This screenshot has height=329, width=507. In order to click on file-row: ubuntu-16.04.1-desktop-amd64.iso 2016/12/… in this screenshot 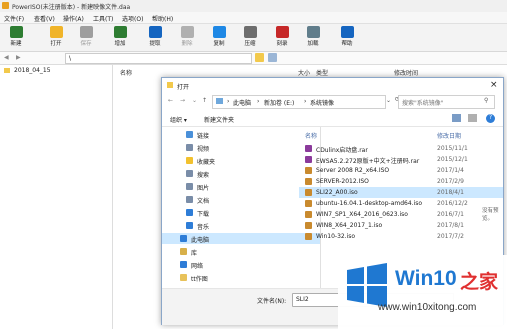, I will do `click(401, 203)`.